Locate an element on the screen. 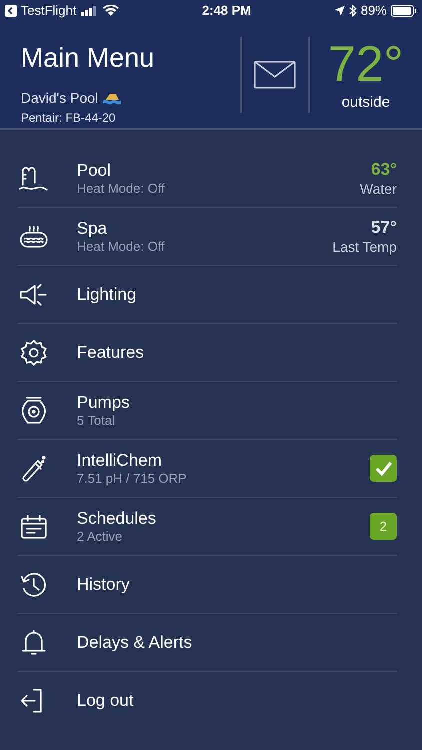 The height and width of the screenshot is (750, 422). menu-label: Log out is located at coordinates (106, 701).